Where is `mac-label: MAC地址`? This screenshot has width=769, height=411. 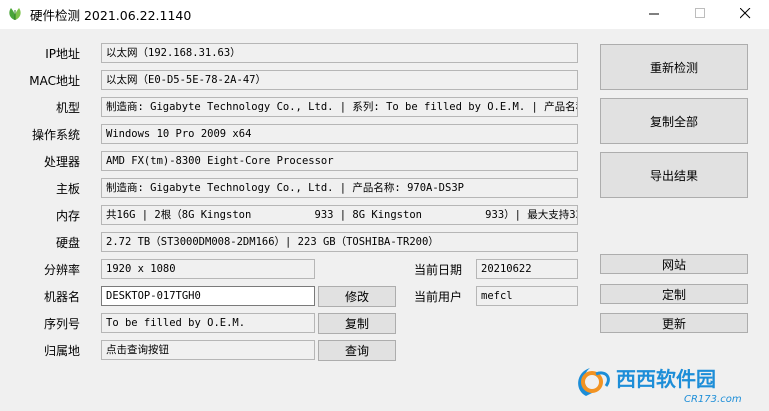 mac-label: MAC地址 is located at coordinates (54, 81).